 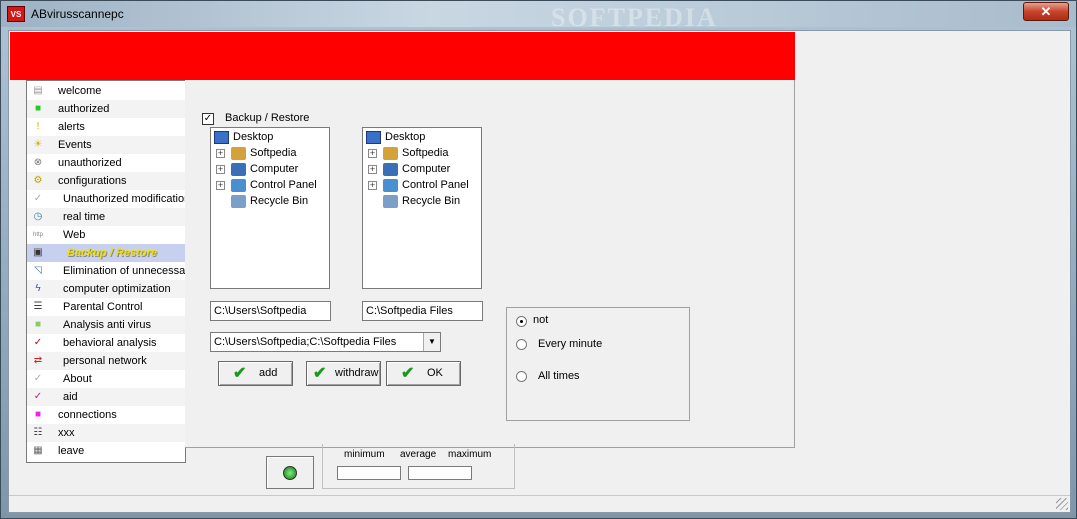 I want to click on sidebar-item: ⇄ personal network, so click(x=106, y=361).